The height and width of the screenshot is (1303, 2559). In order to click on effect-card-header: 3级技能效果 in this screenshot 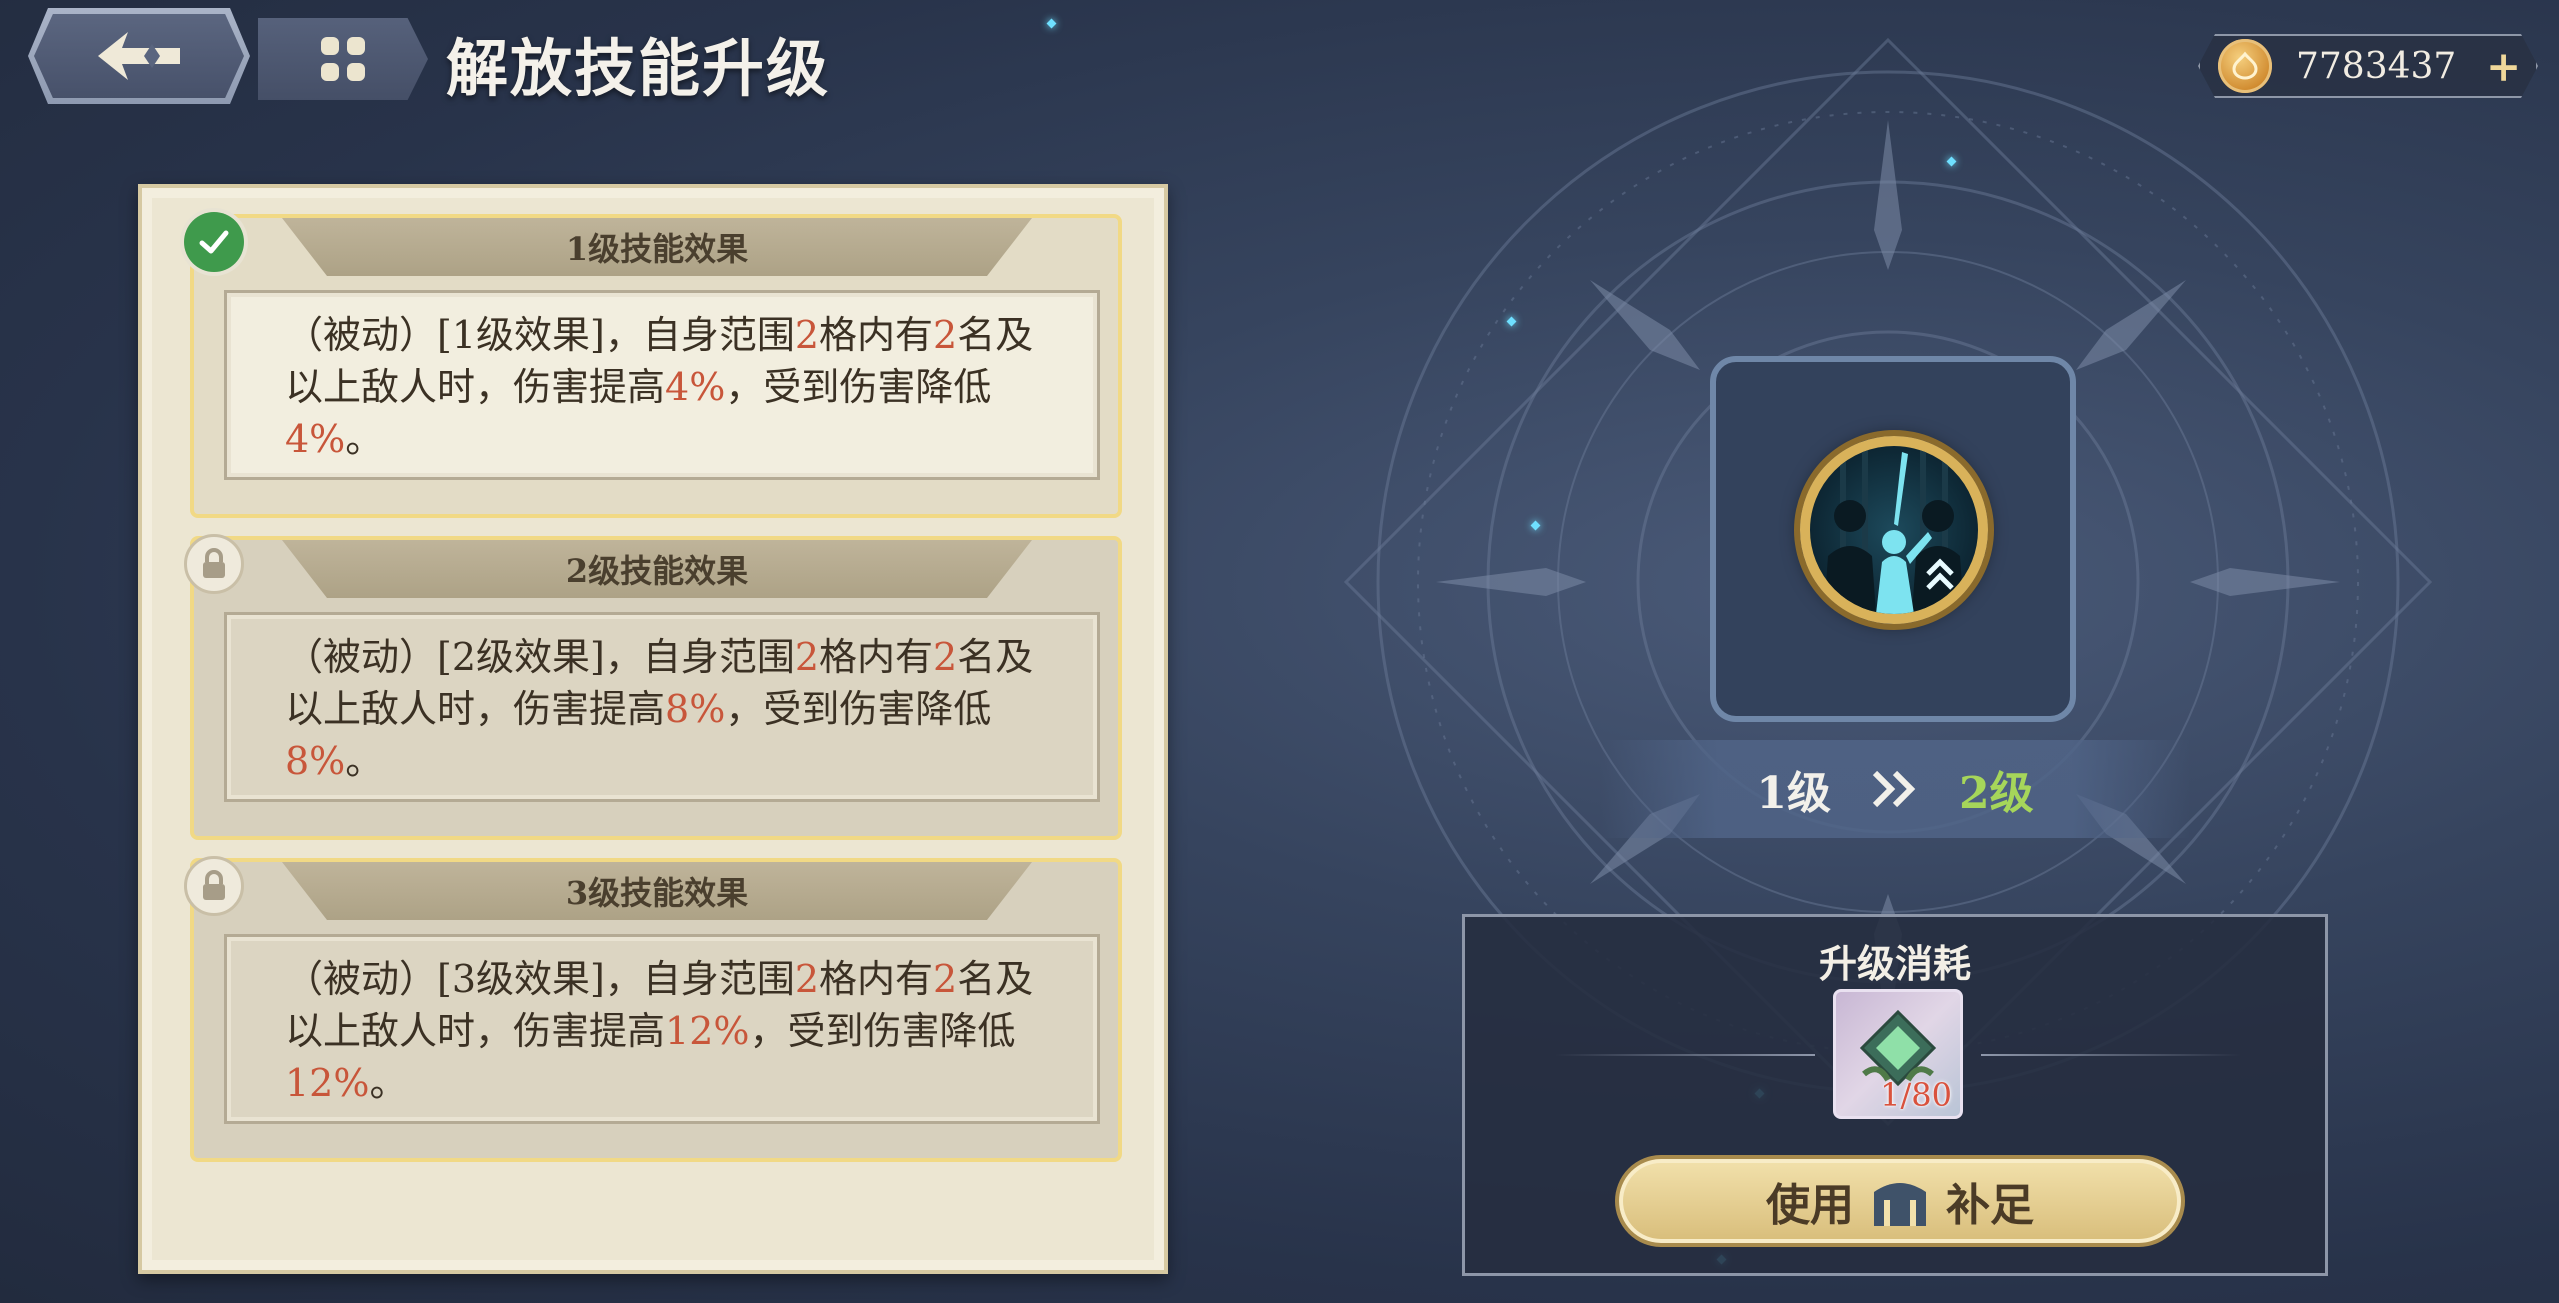, I will do `click(657, 891)`.